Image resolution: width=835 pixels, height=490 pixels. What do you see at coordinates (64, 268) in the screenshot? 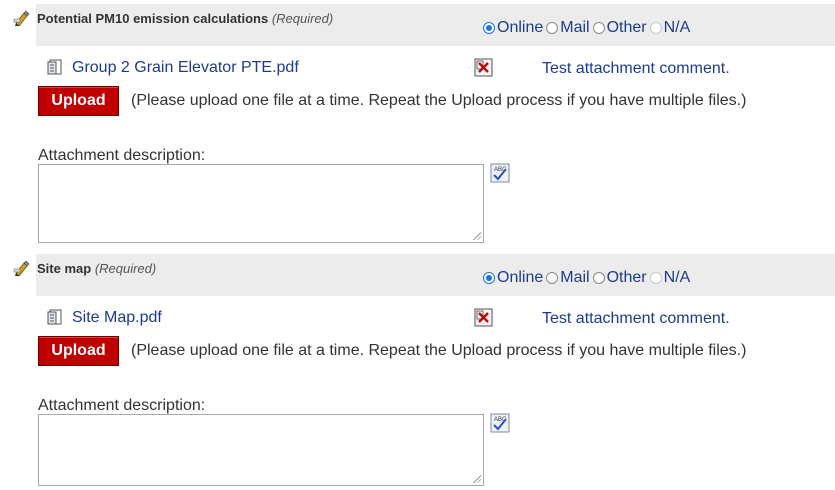
I see `section-title-text: Site map` at bounding box center [64, 268].